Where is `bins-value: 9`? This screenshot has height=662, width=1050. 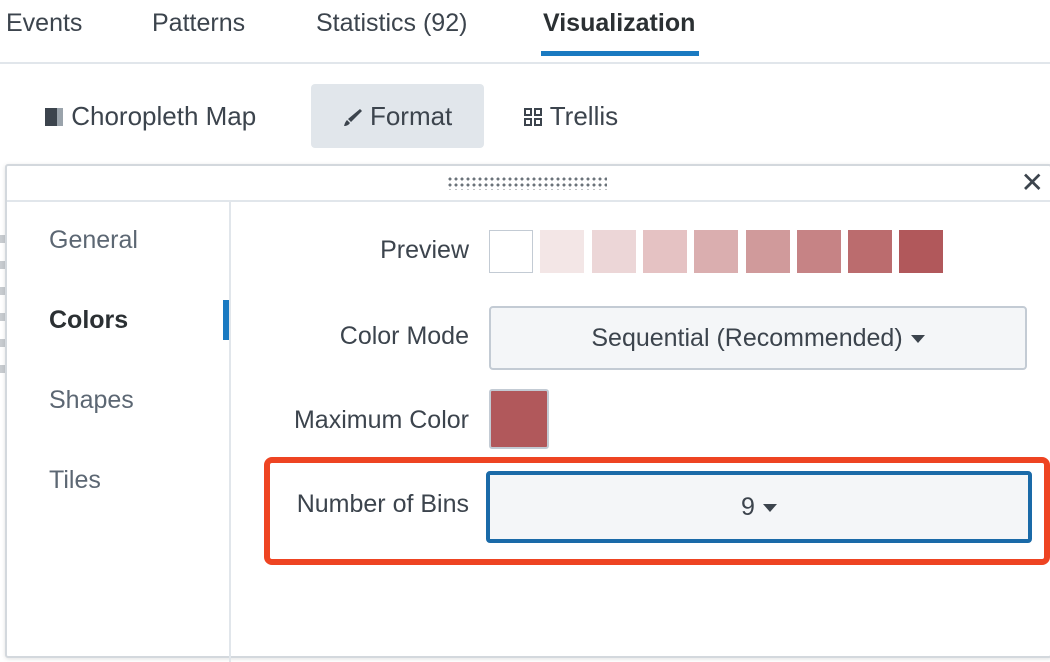 bins-value: 9 is located at coordinates (748, 507).